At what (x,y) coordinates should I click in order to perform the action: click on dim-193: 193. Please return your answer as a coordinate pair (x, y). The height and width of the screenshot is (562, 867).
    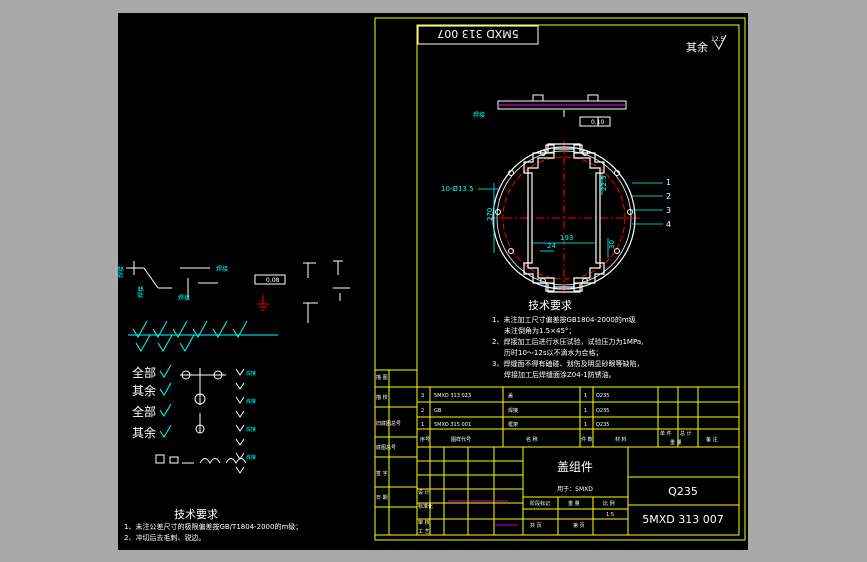
    Looking at the image, I should click on (566, 238).